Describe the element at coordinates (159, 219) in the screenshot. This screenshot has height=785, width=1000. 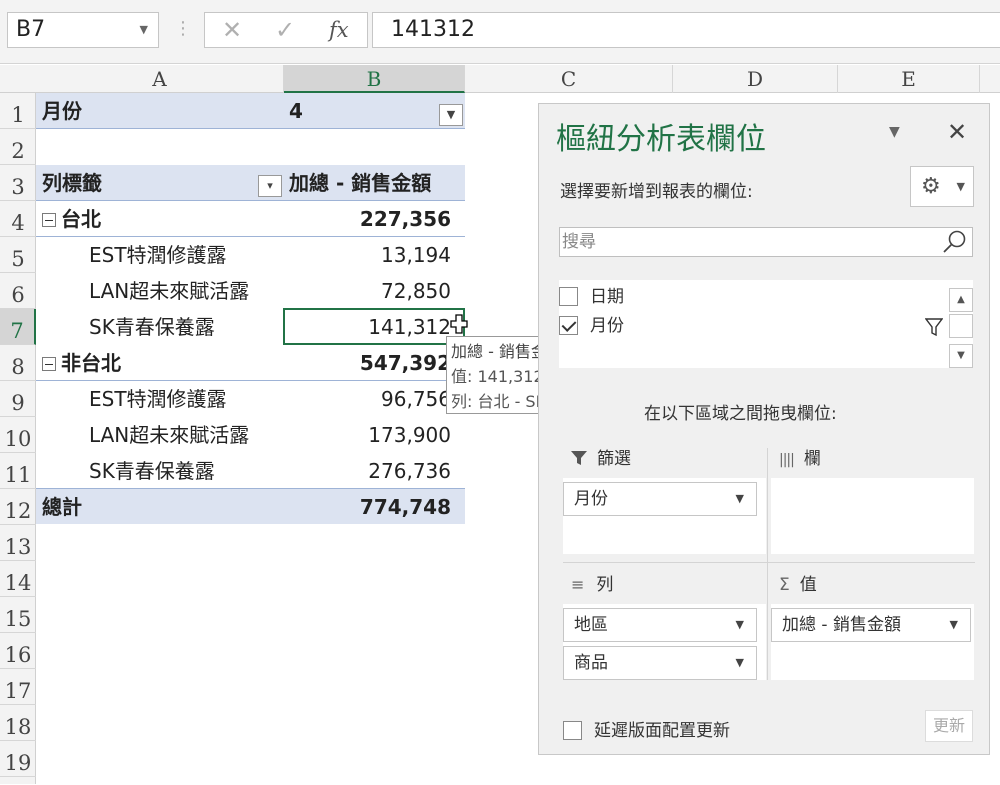
I see `group-label: 台北` at that location.